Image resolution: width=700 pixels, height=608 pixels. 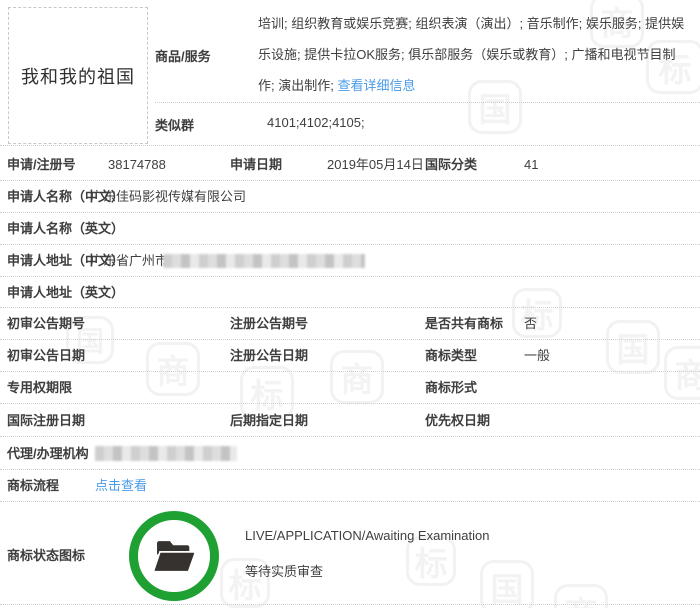 What do you see at coordinates (166, 453) in the screenshot?
I see `redacted-agency` at bounding box center [166, 453].